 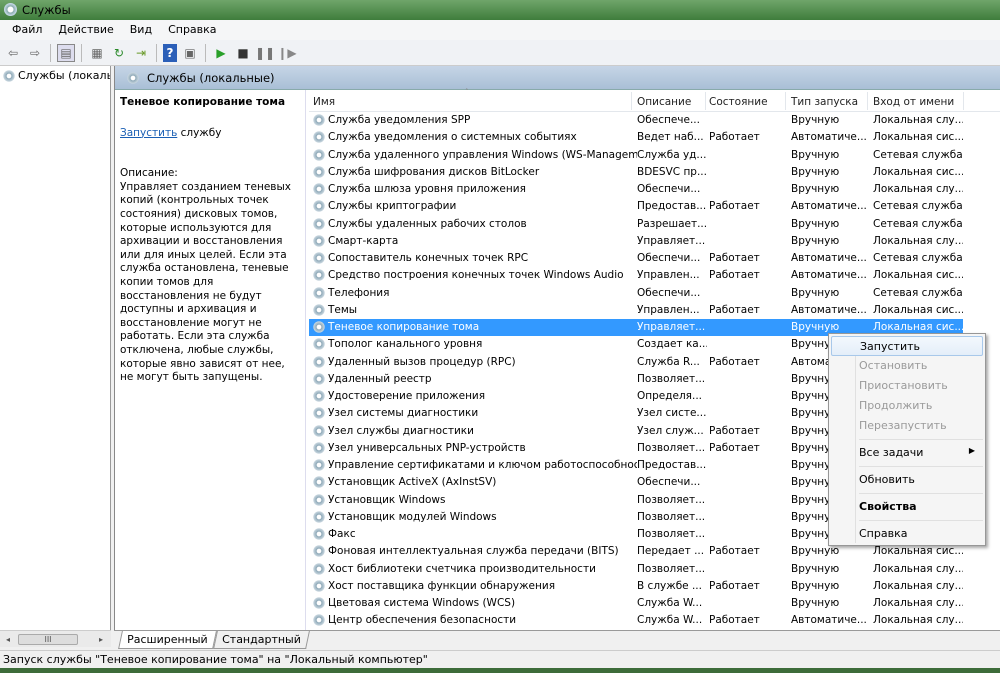 I want to click on menu-help: Справка, so click(x=192, y=30).